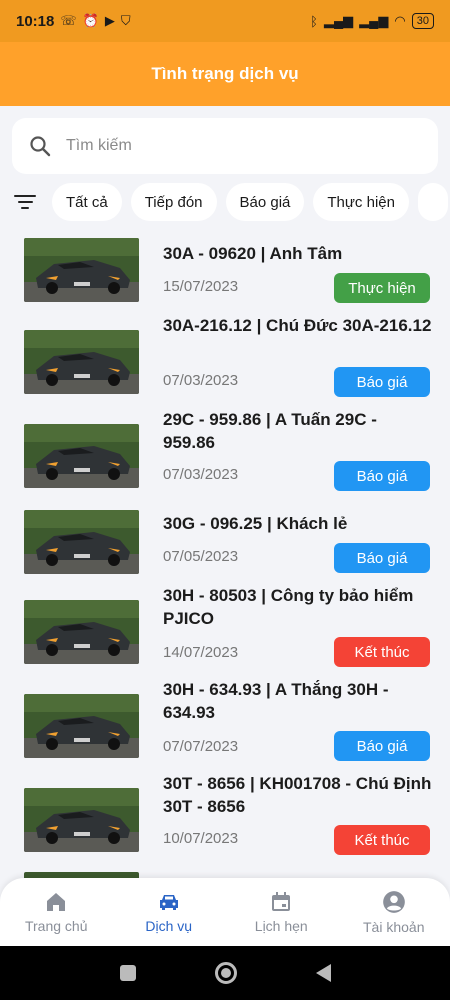 The width and height of the screenshot is (450, 1000). I want to click on nav-services: Dịch vụ, so click(169, 912).